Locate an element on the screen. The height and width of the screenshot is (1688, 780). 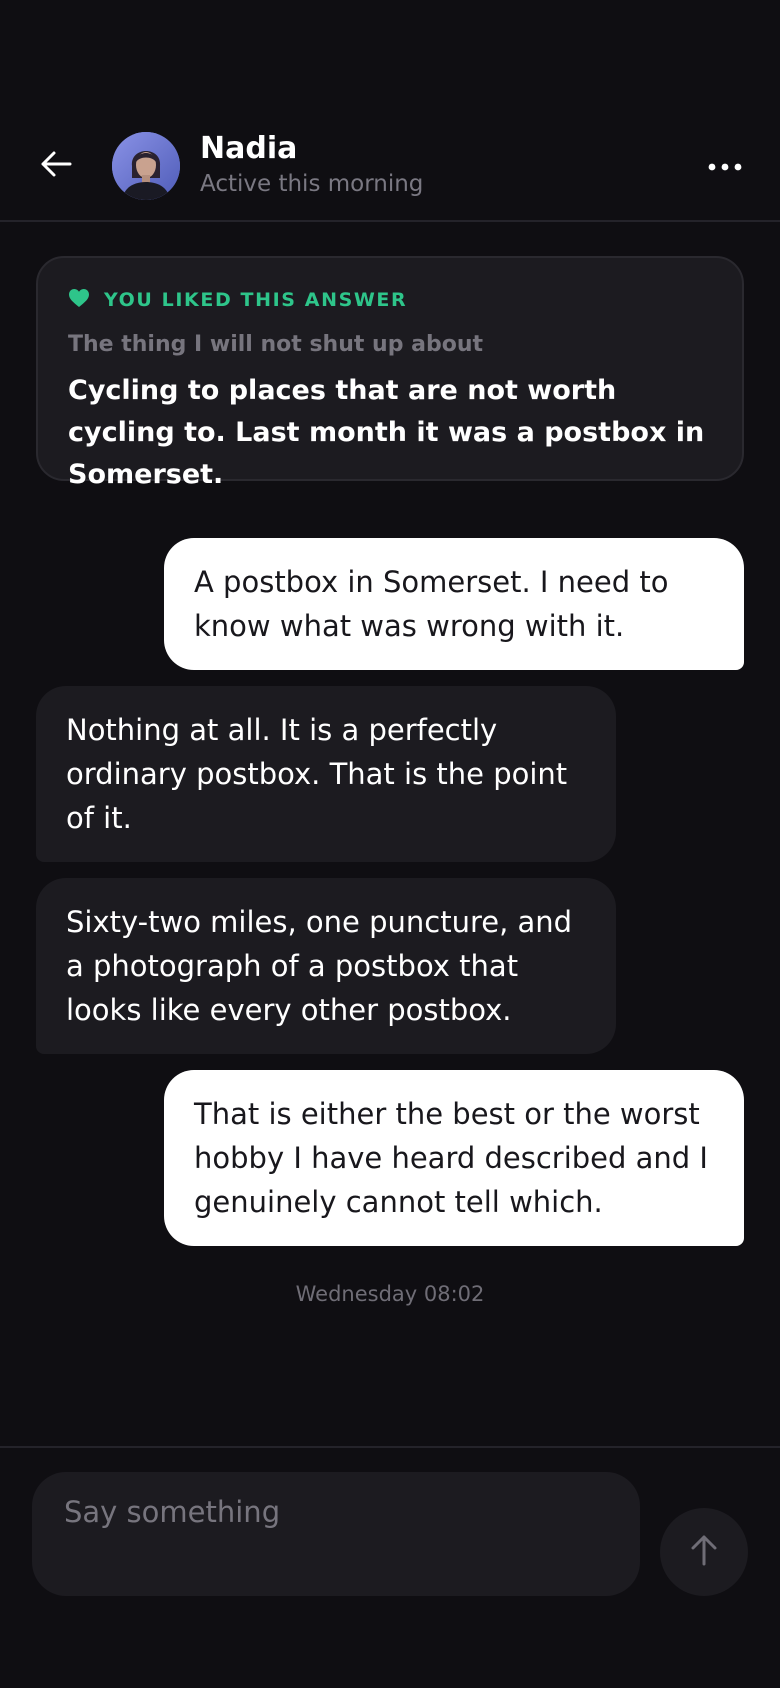
liked-badge: YOU LIKED THIS ANSWER is located at coordinates (237, 300).